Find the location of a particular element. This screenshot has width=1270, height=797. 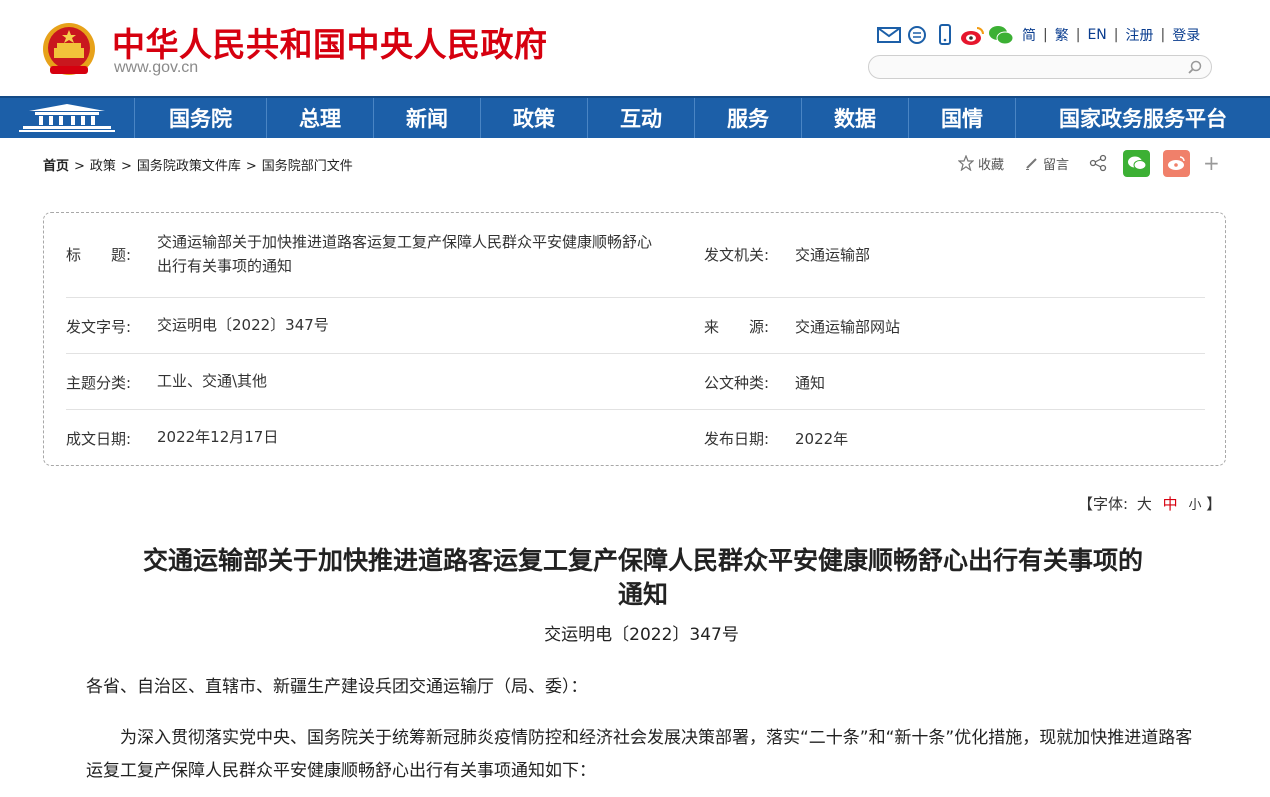

chat-icon is located at coordinates (917, 35).